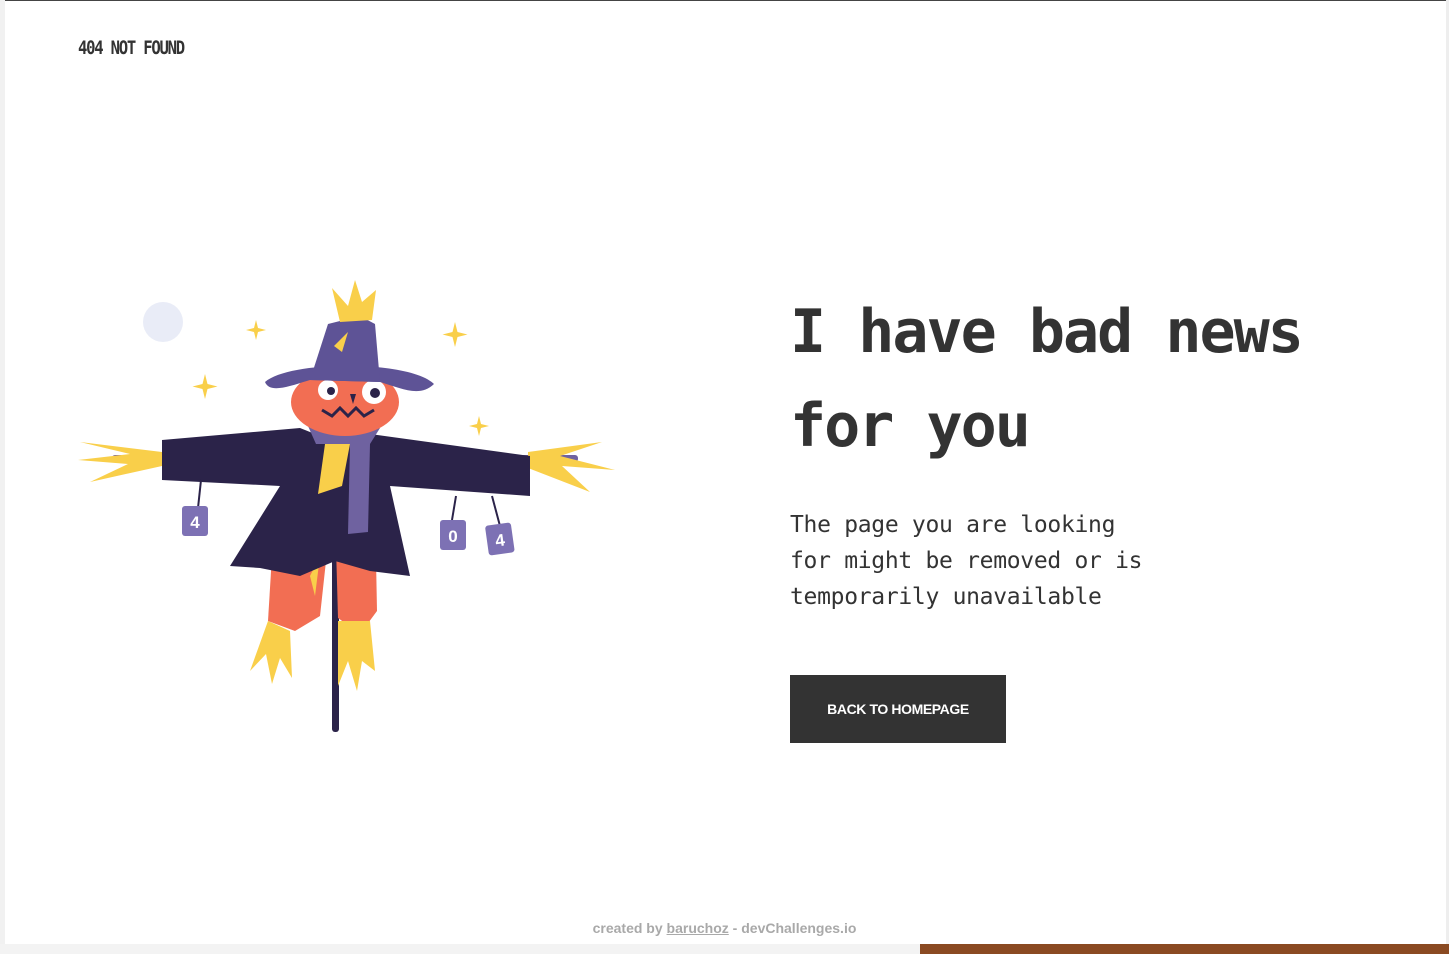 Image resolution: width=1449 pixels, height=954 pixels. Describe the element at coordinates (966, 561) in the screenshot. I see `description-line-2: for might be removed or is` at that location.